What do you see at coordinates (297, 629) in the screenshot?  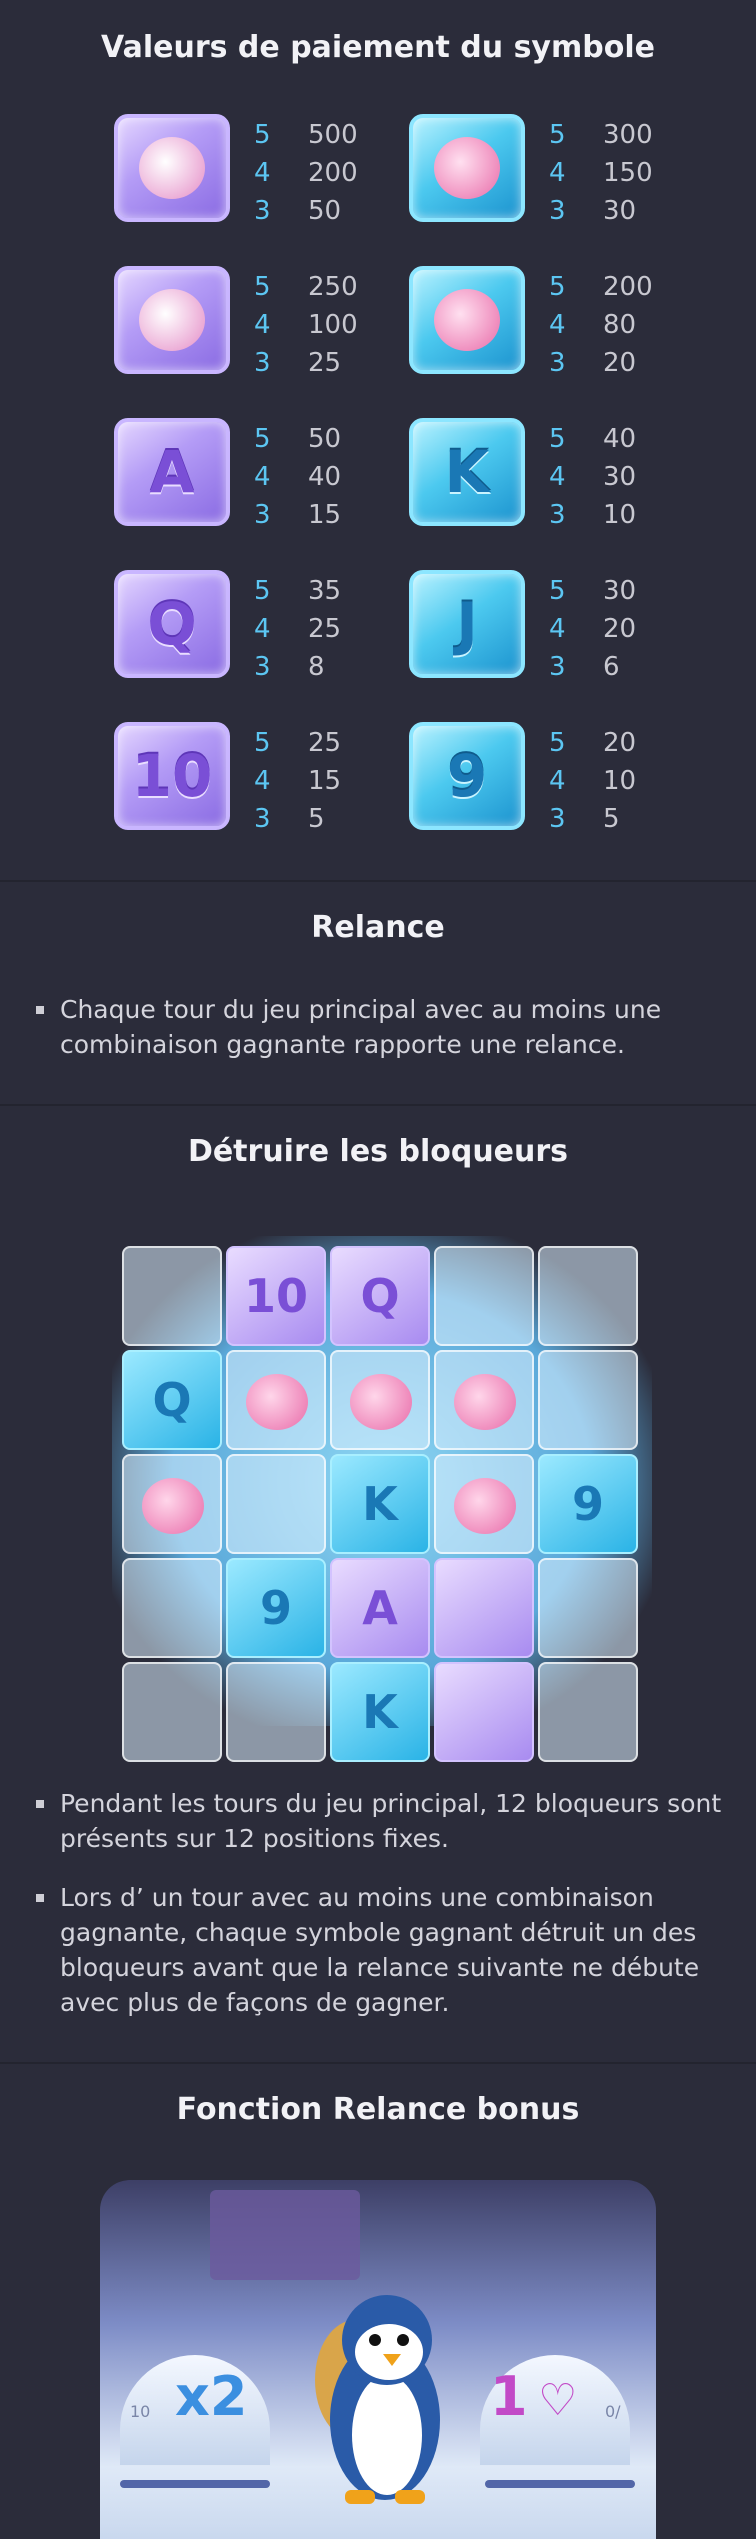 I see `payout-row: 4 25` at bounding box center [297, 629].